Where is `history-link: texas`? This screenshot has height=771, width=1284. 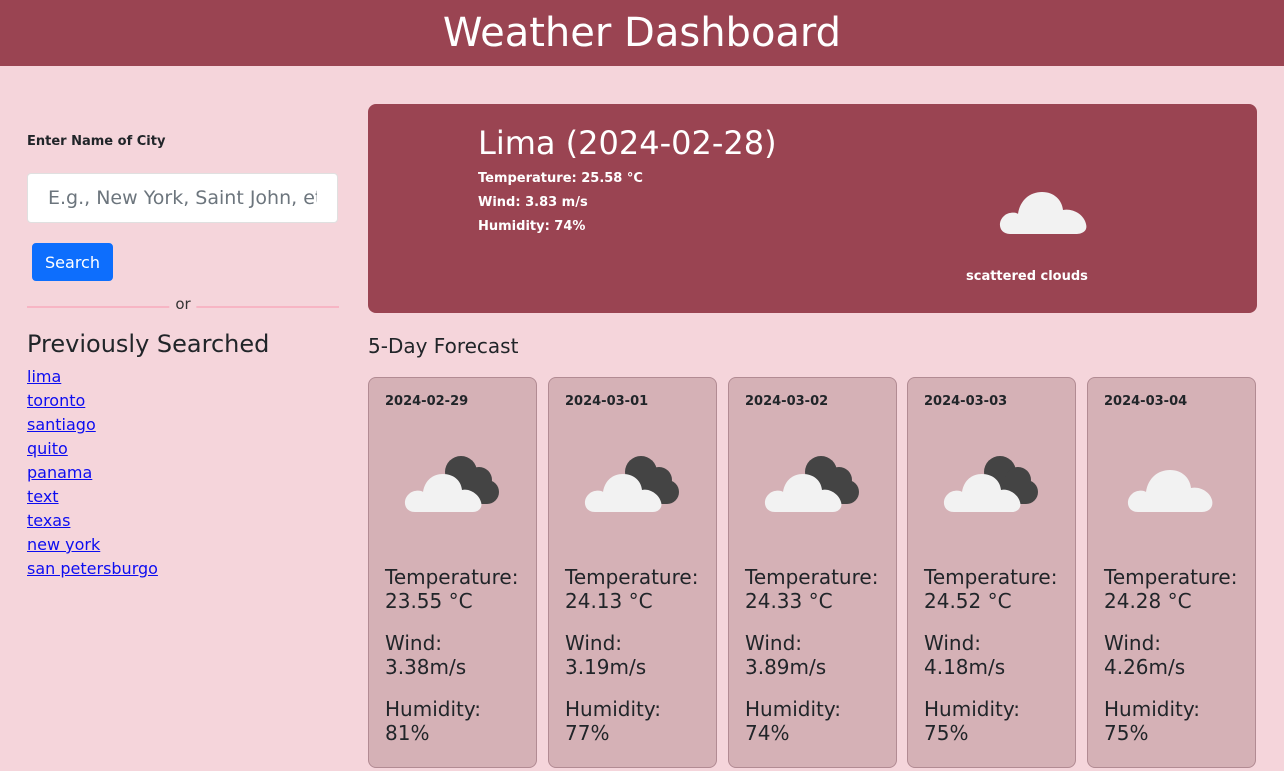
history-link: texas is located at coordinates (48, 520).